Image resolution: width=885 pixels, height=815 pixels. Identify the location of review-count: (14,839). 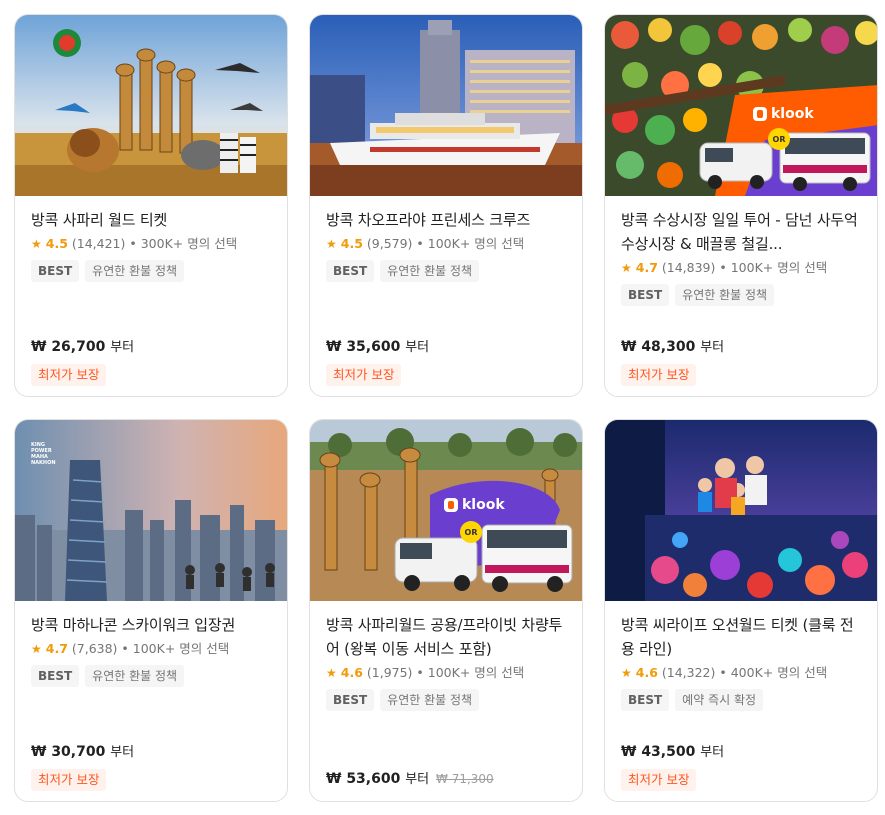
(688, 267).